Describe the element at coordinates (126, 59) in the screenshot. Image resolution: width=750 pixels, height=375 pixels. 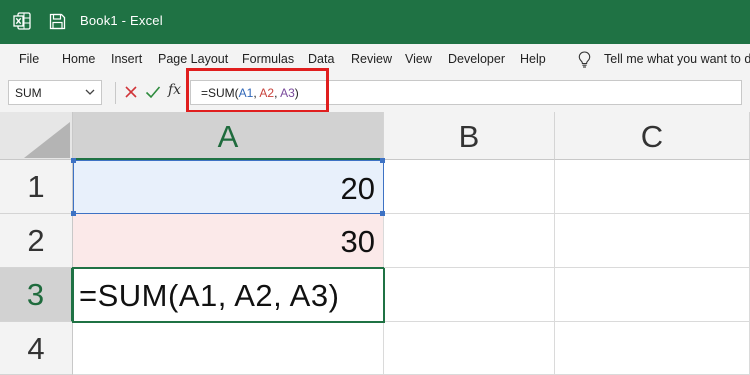
I see `menu-insert: Insert` at that location.